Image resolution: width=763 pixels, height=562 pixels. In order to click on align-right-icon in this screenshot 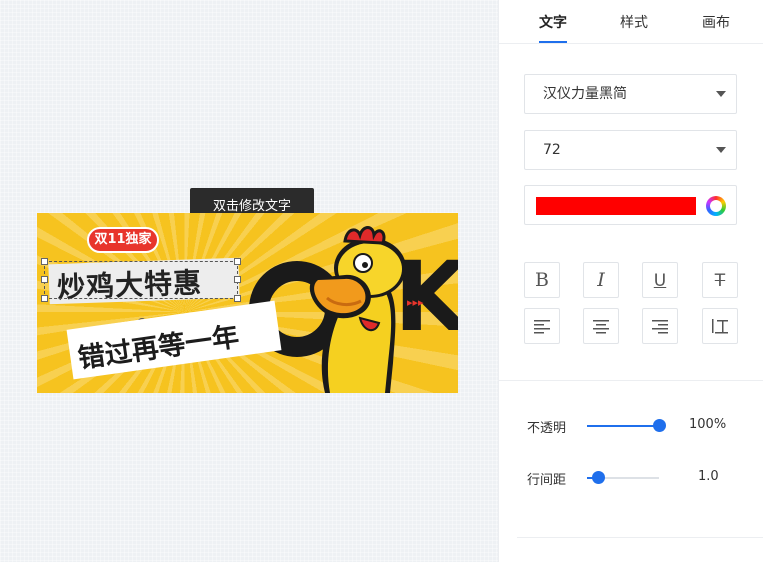, I will do `click(660, 327)`.